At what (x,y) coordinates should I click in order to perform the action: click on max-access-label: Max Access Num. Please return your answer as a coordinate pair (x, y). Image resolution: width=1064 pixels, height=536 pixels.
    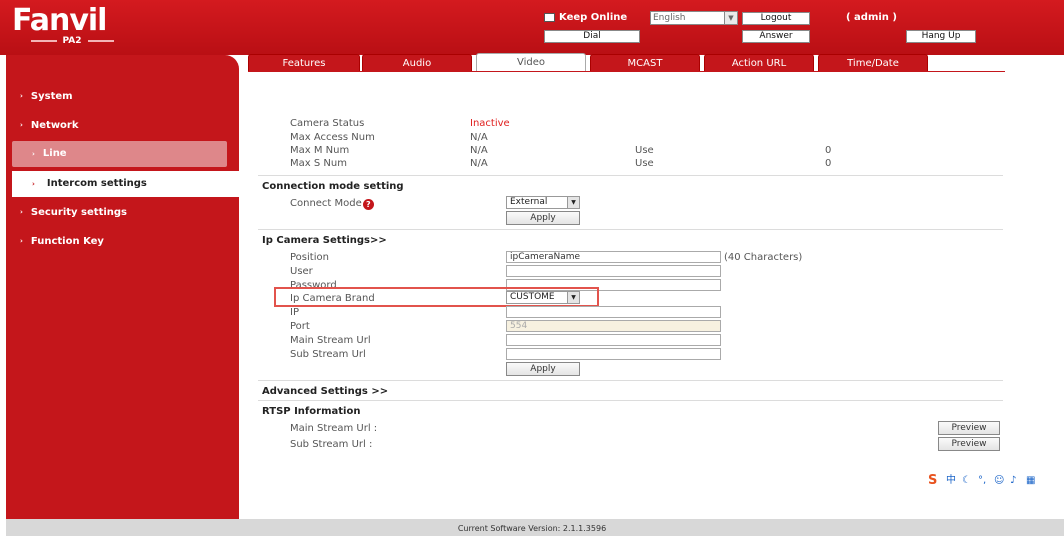
    Looking at the image, I should click on (332, 137).